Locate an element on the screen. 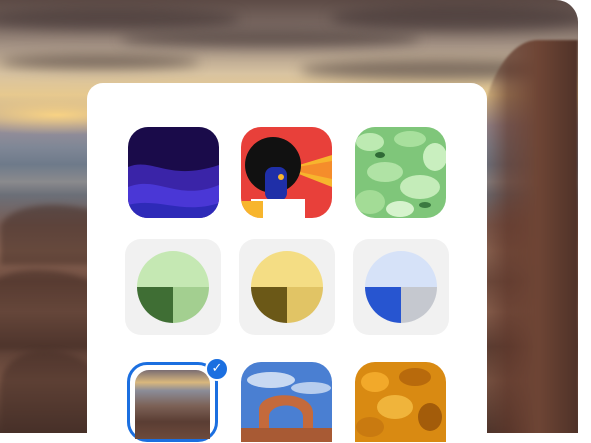 The image size is (591, 443). wallpaper-tile-blue-dunes is located at coordinates (173, 172).